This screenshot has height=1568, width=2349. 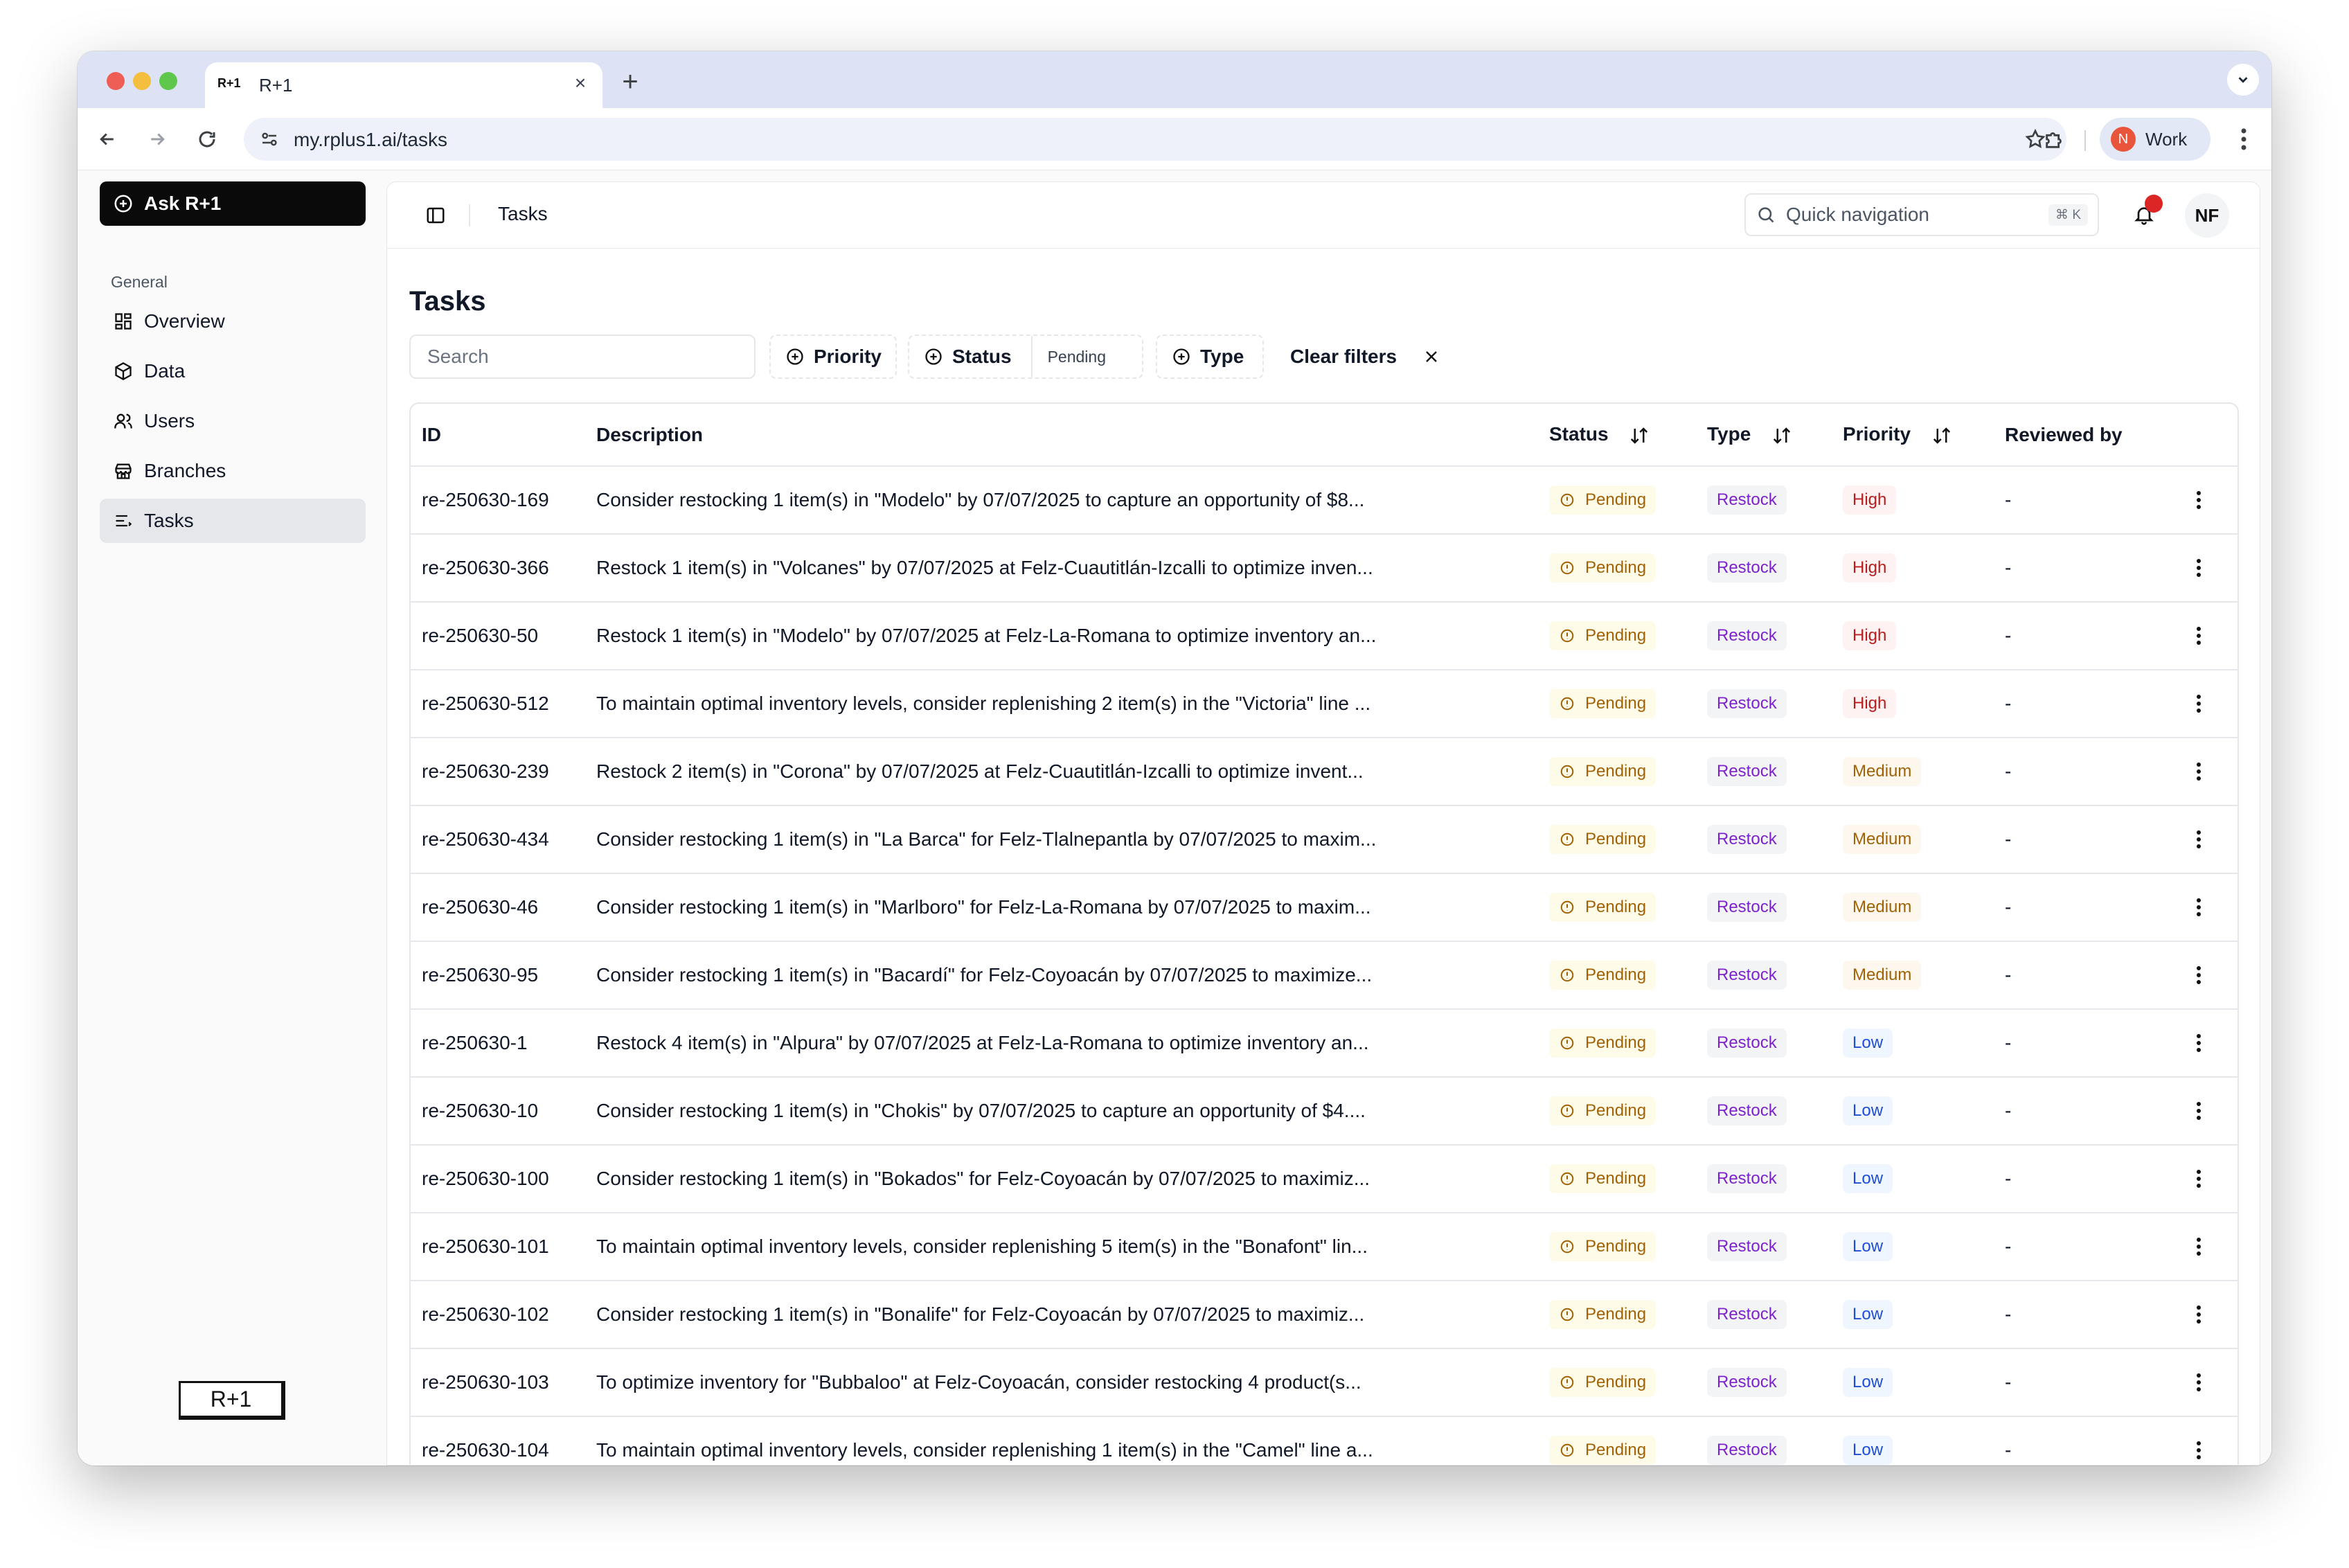 I want to click on new-tab-button: +, so click(x=630, y=85).